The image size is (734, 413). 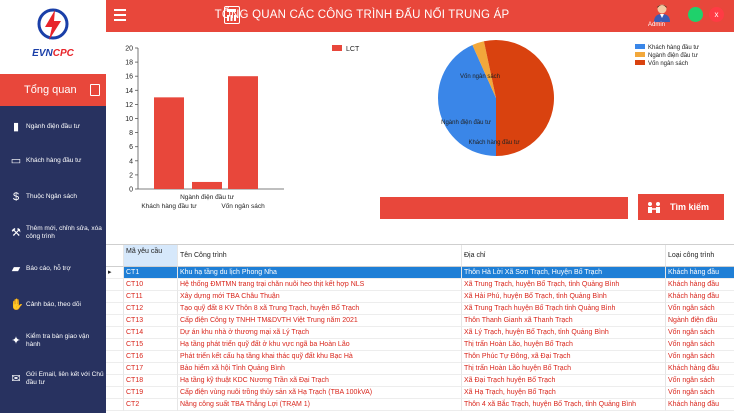 I want to click on hand-icon: ✋, so click(x=17, y=305).